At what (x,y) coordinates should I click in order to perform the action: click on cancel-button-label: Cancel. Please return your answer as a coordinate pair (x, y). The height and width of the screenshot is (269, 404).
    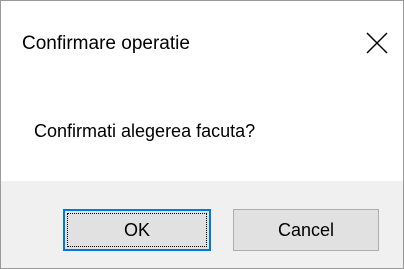
    Looking at the image, I should click on (306, 230).